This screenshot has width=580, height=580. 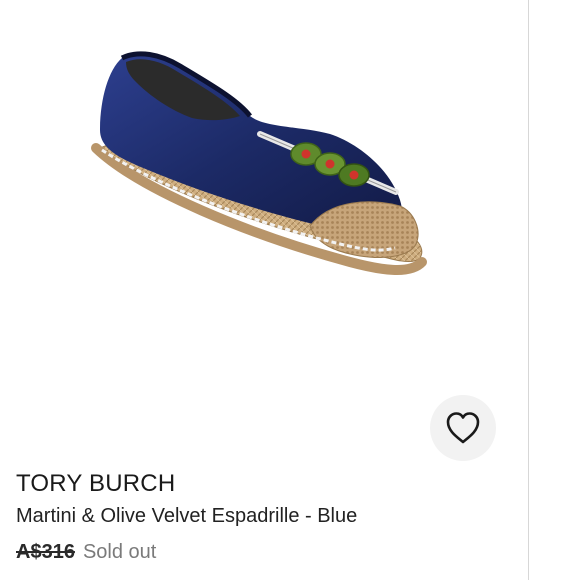 What do you see at coordinates (45, 552) in the screenshot?
I see `product-price: A$316` at bounding box center [45, 552].